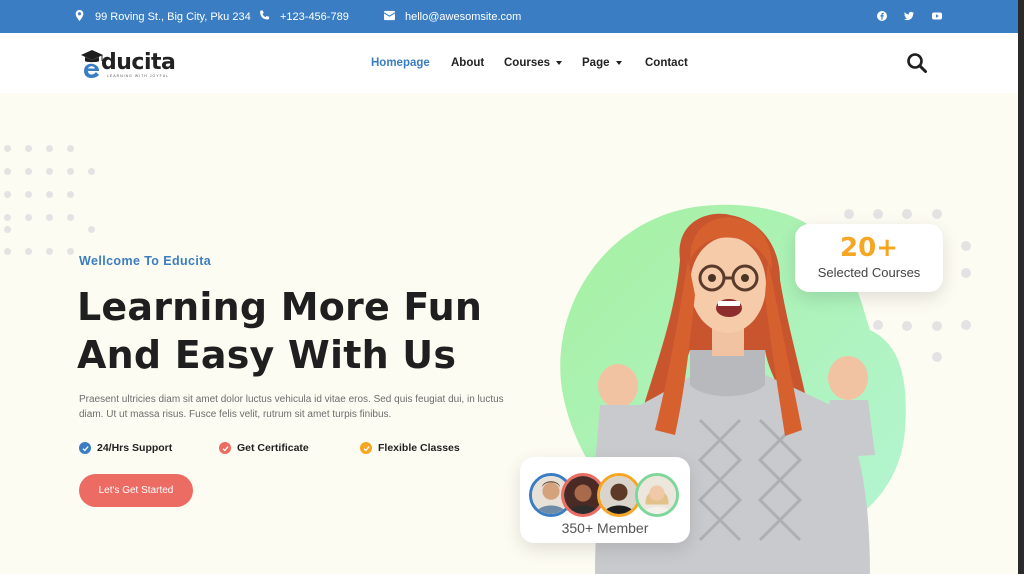 The height and width of the screenshot is (574, 1024). Describe the element at coordinates (882, 16) in the screenshot. I see `facebook-icon` at that location.